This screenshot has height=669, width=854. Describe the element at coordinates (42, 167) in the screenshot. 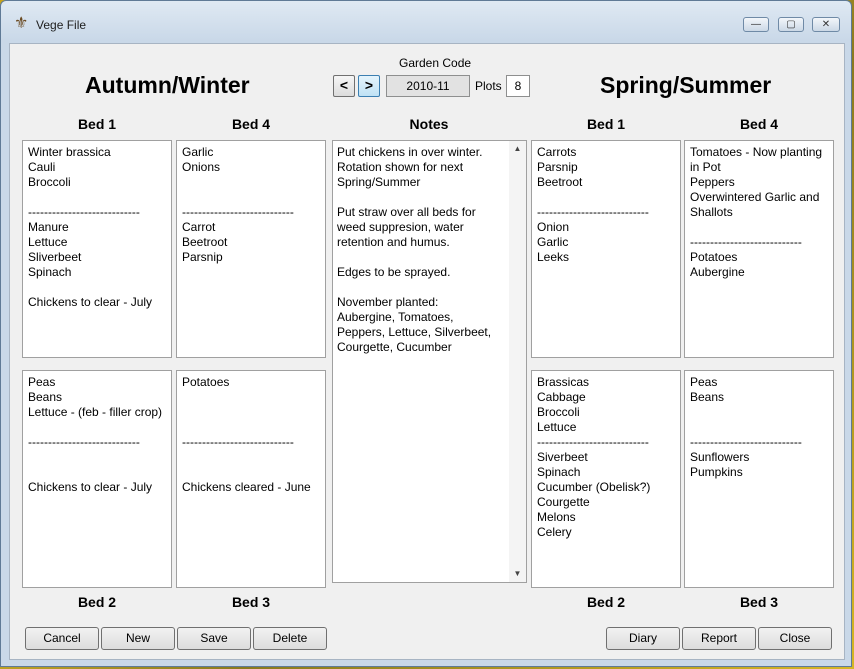

I see `text-line: Cauli` at that location.